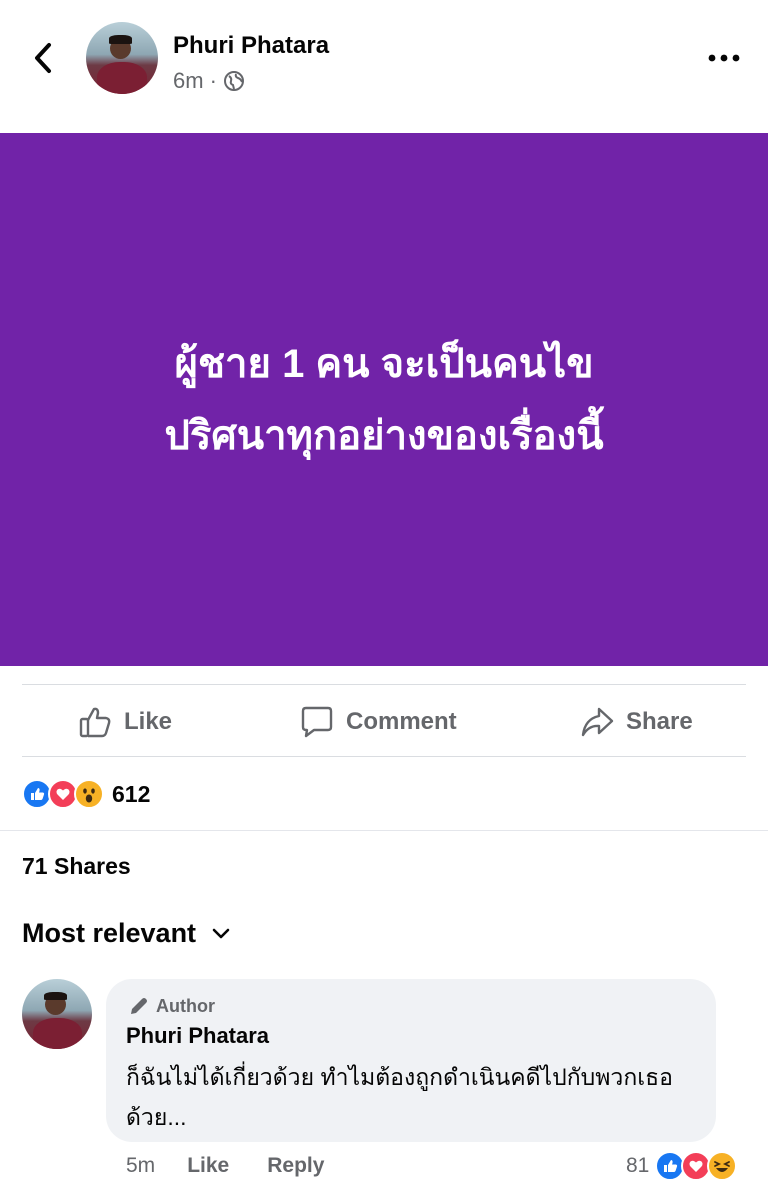 The width and height of the screenshot is (768, 1200). I want to click on reactions-summary: 612, so click(86, 794).